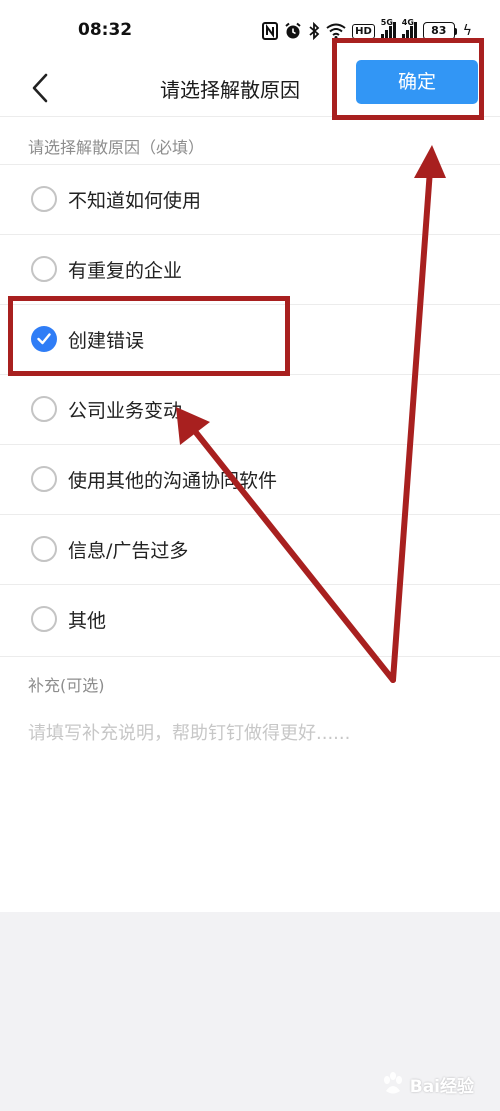  Describe the element at coordinates (248, 733) in the screenshot. I see `supplement-input` at that location.